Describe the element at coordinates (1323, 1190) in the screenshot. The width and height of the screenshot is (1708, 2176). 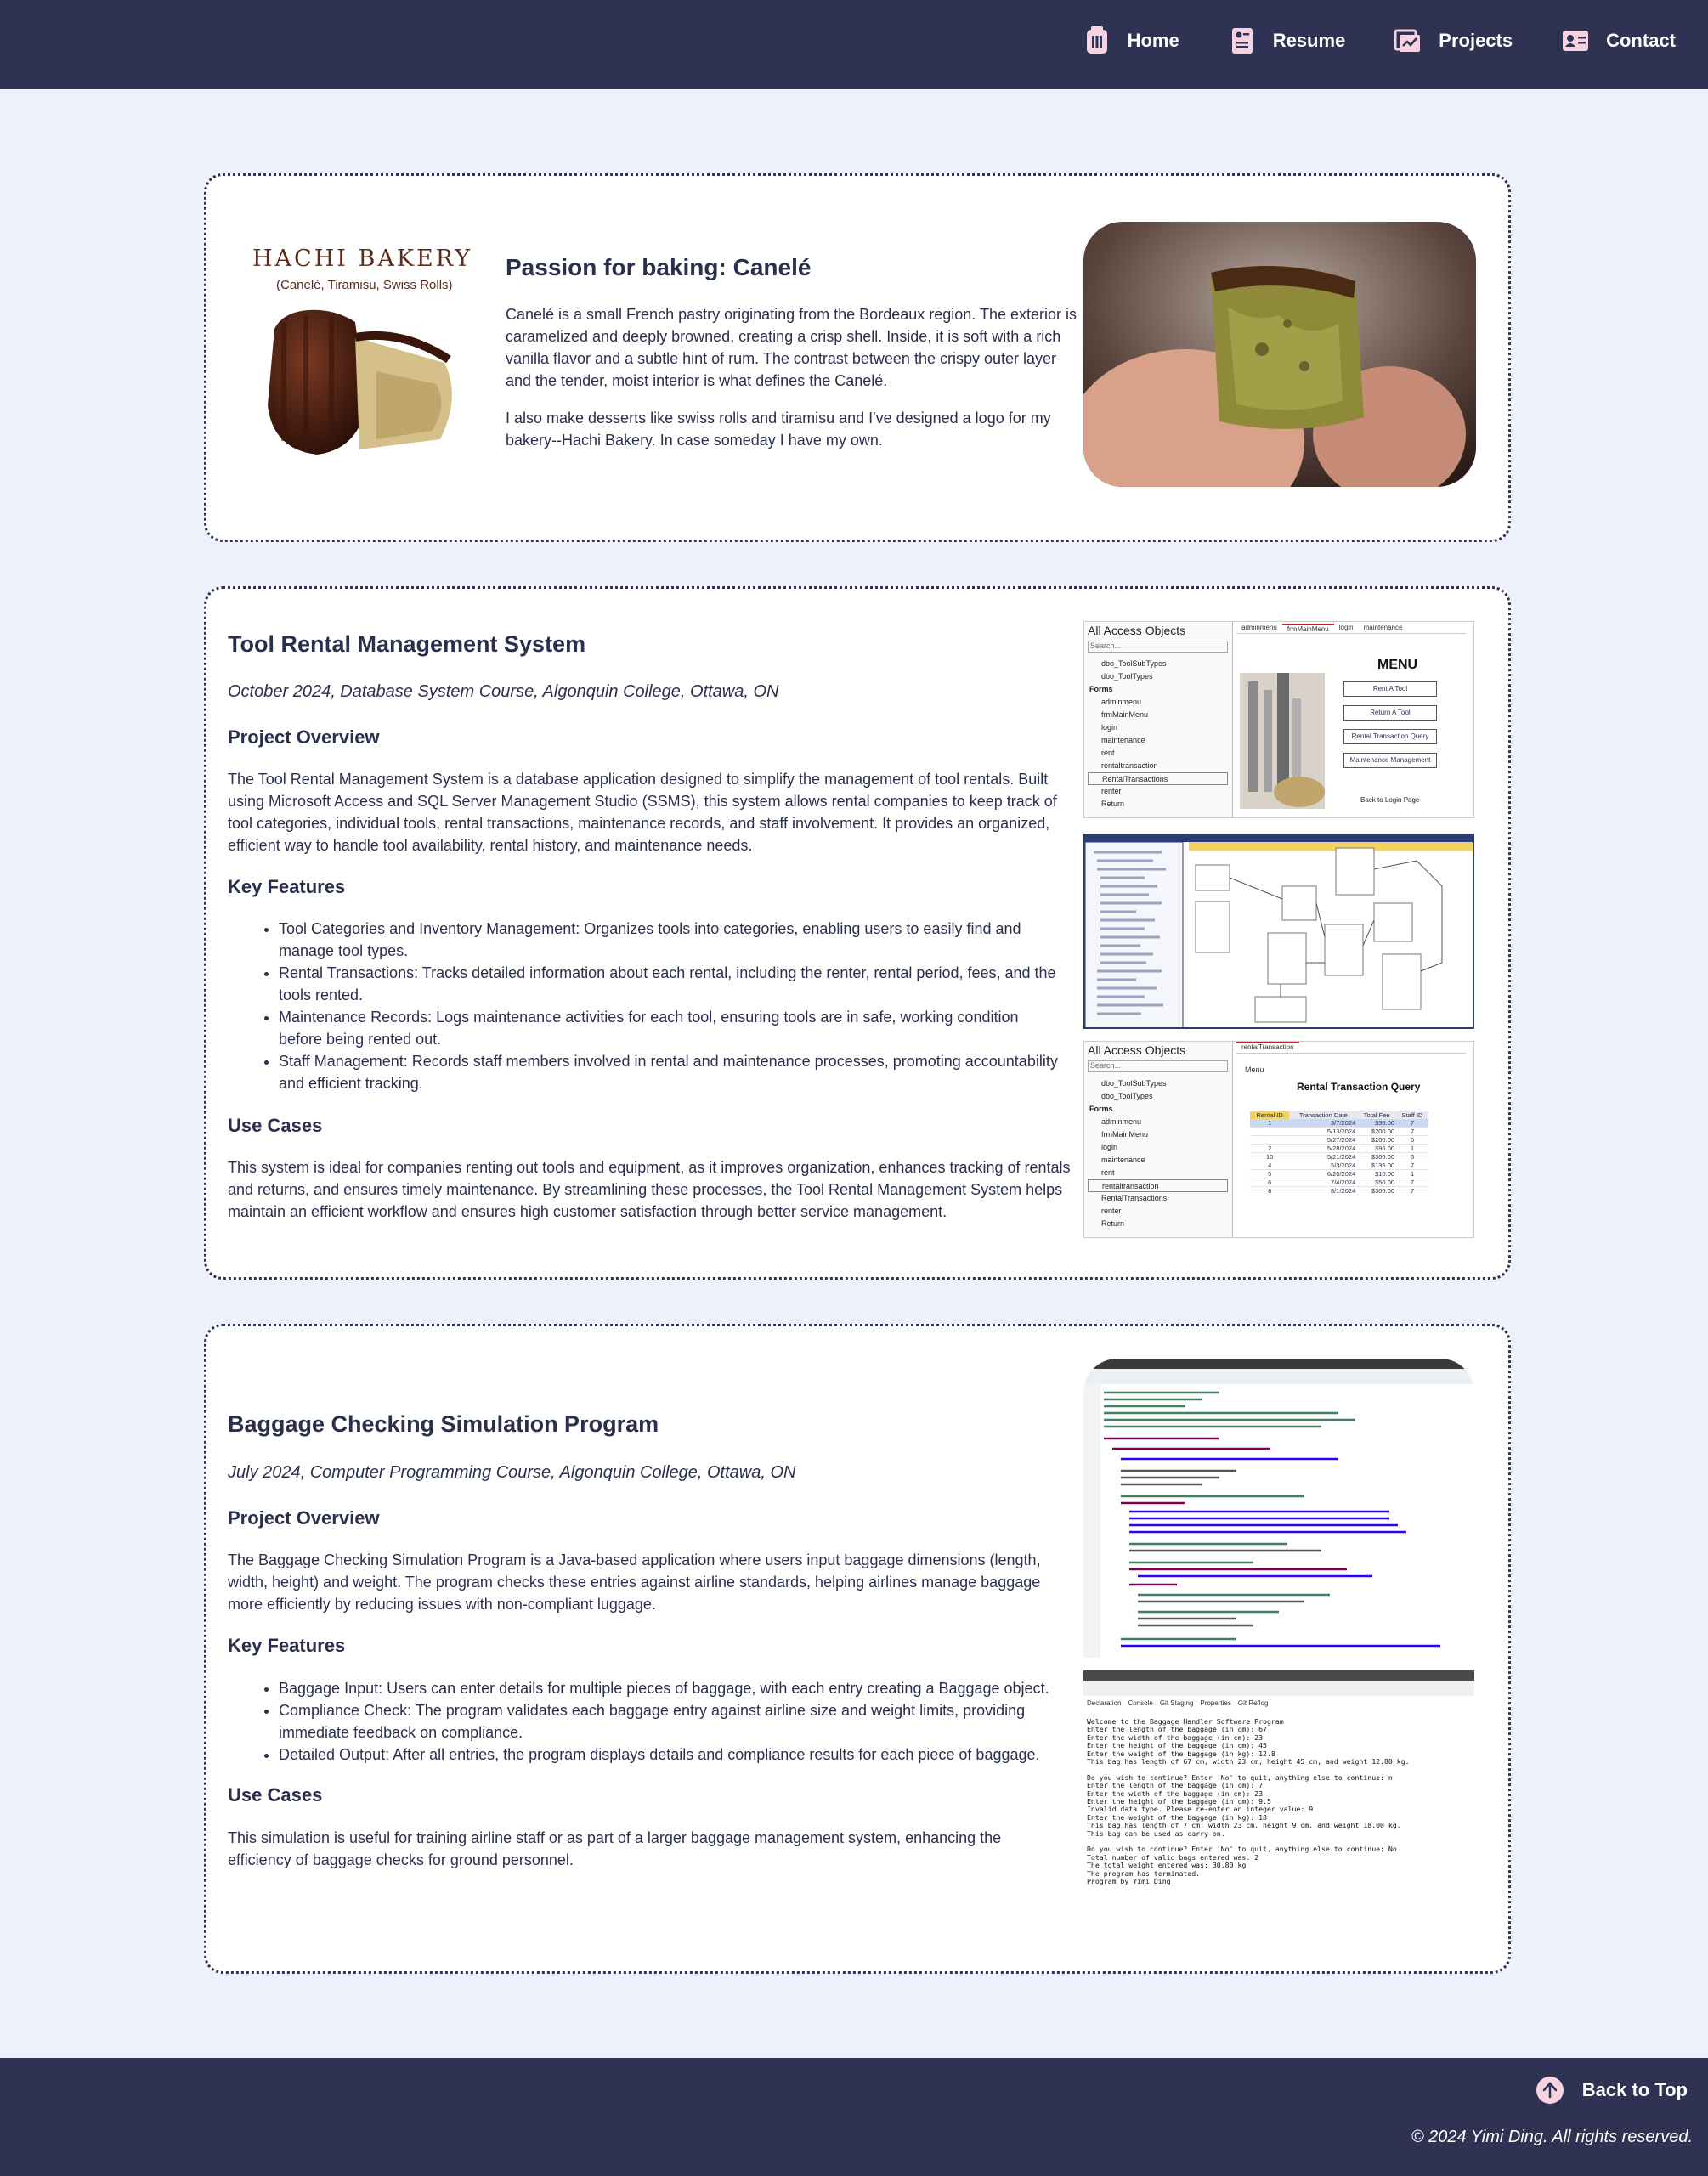
I see `table-cell: 8/1/2024` at that location.